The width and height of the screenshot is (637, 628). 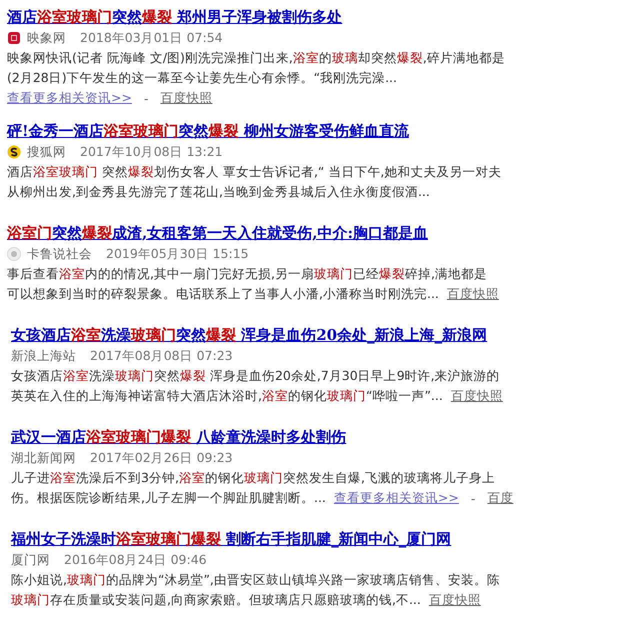 What do you see at coordinates (43, 356) in the screenshot?
I see `source-name: 新浪上海站` at bounding box center [43, 356].